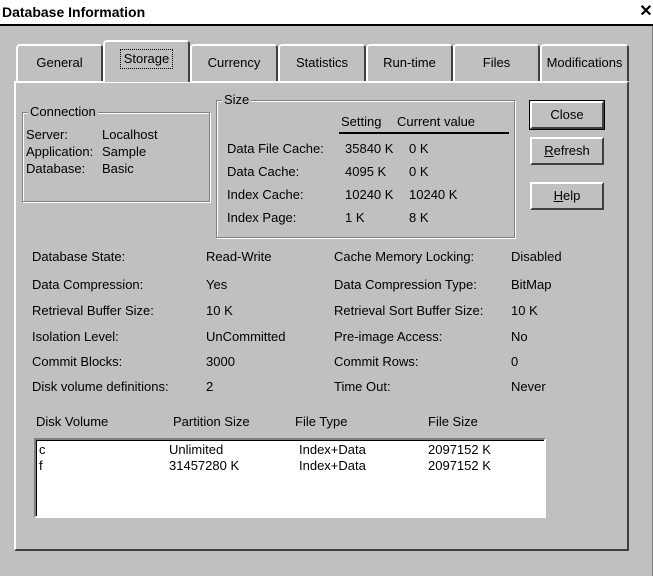 The width and height of the screenshot is (653, 576). Describe the element at coordinates (419, 171) in the screenshot. I see `data-cache-current: 0 K` at that location.